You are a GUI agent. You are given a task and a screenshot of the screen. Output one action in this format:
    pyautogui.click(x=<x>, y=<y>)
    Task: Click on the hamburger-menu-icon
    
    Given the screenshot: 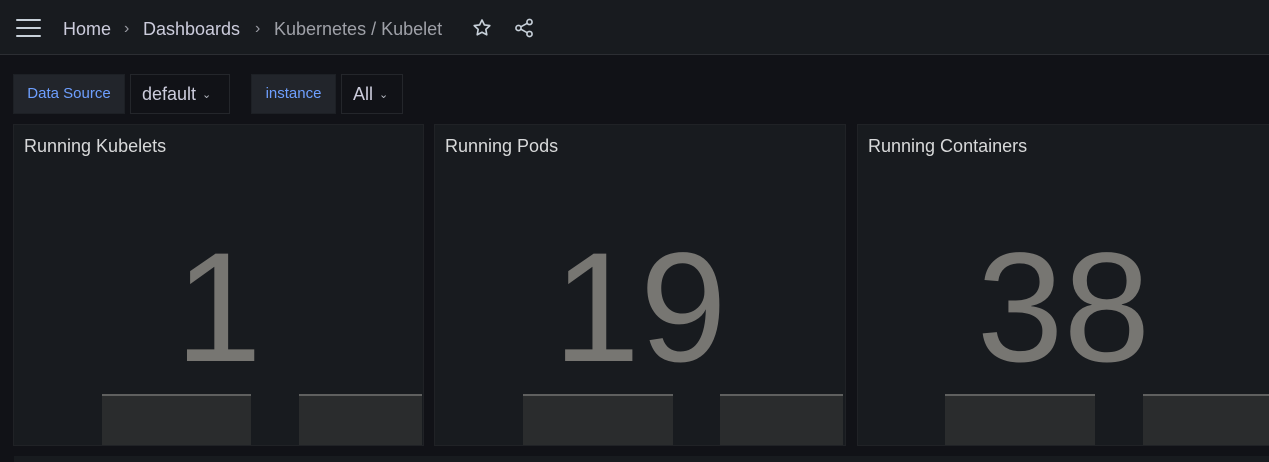 What is the action you would take?
    pyautogui.click(x=28, y=28)
    